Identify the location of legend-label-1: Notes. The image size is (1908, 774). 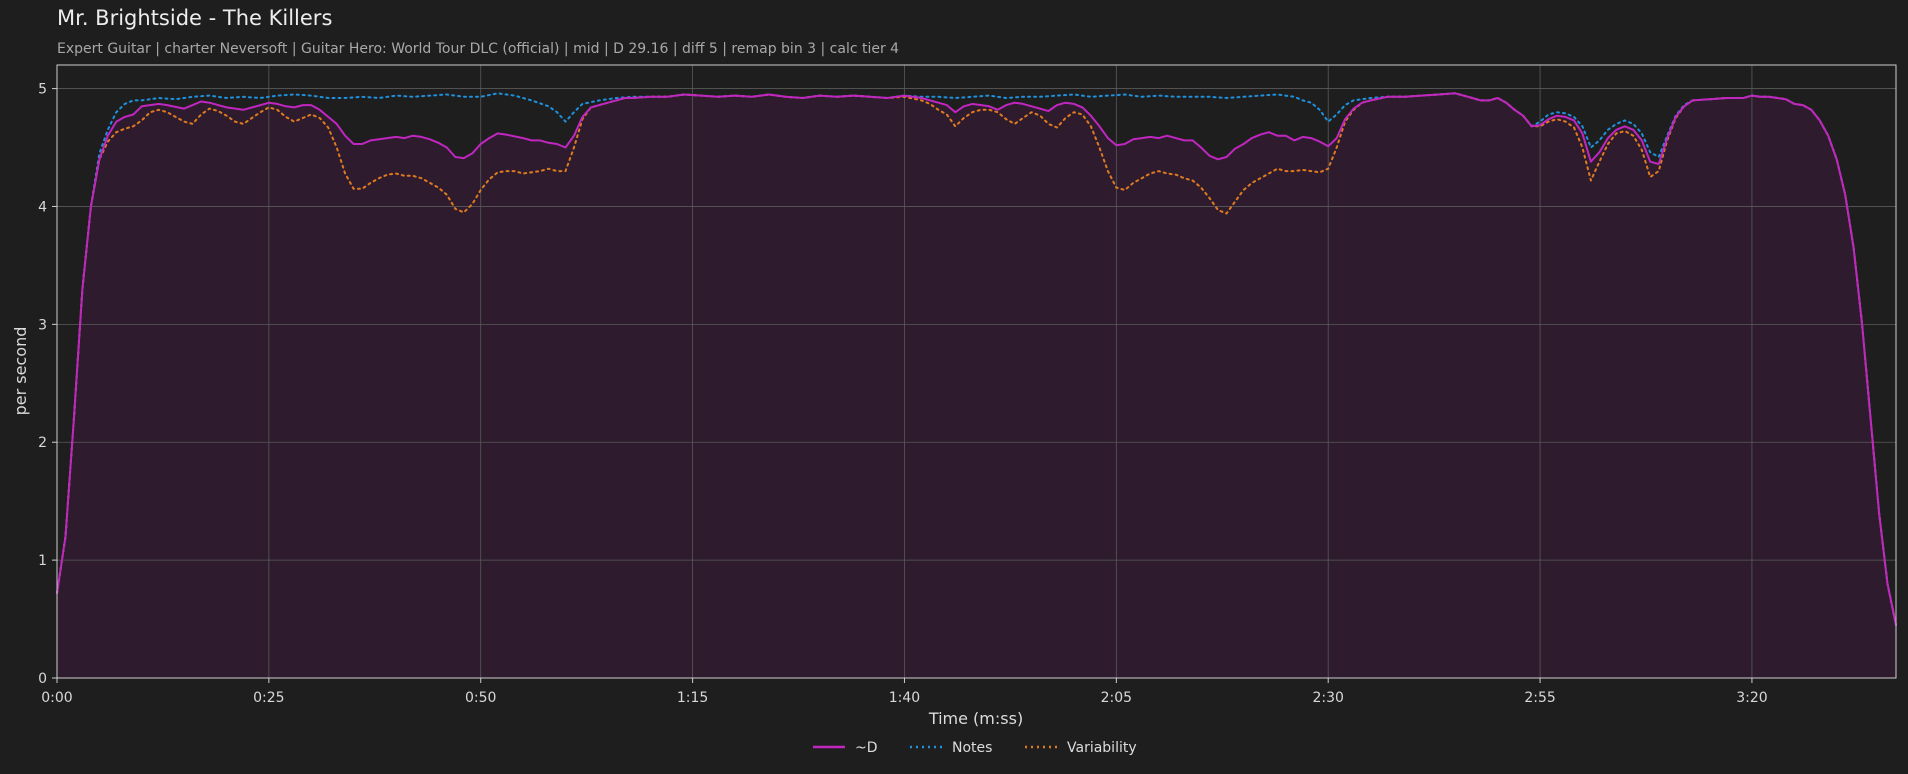
(972, 748).